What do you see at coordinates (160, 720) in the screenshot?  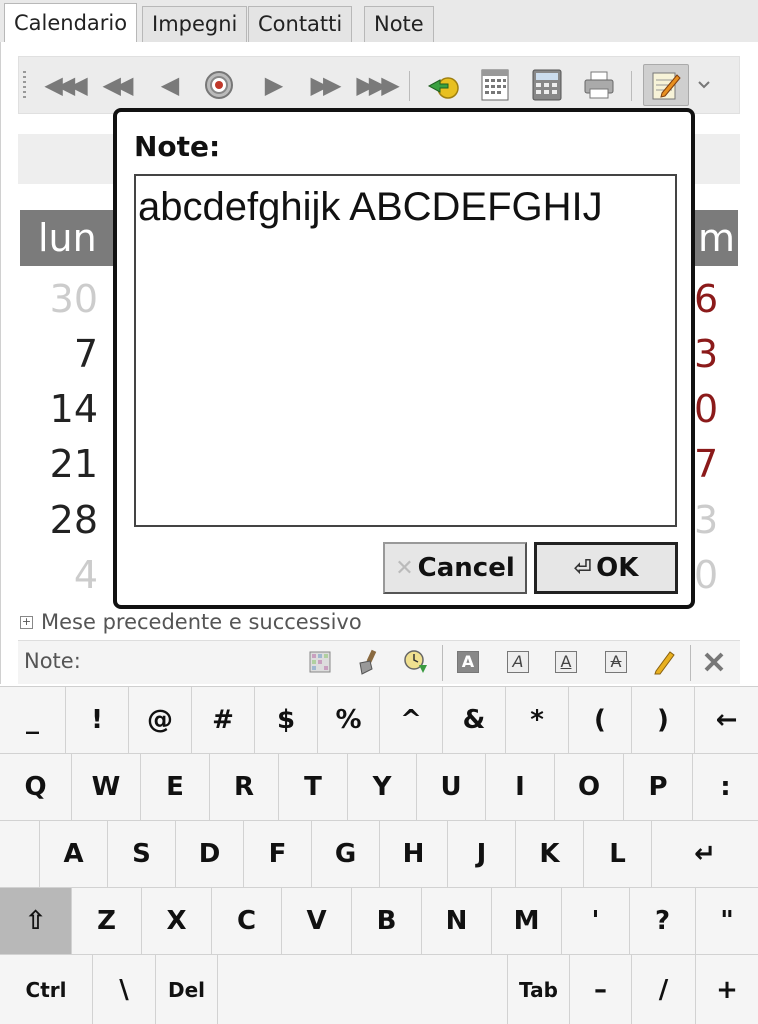 I see `key: @` at bounding box center [160, 720].